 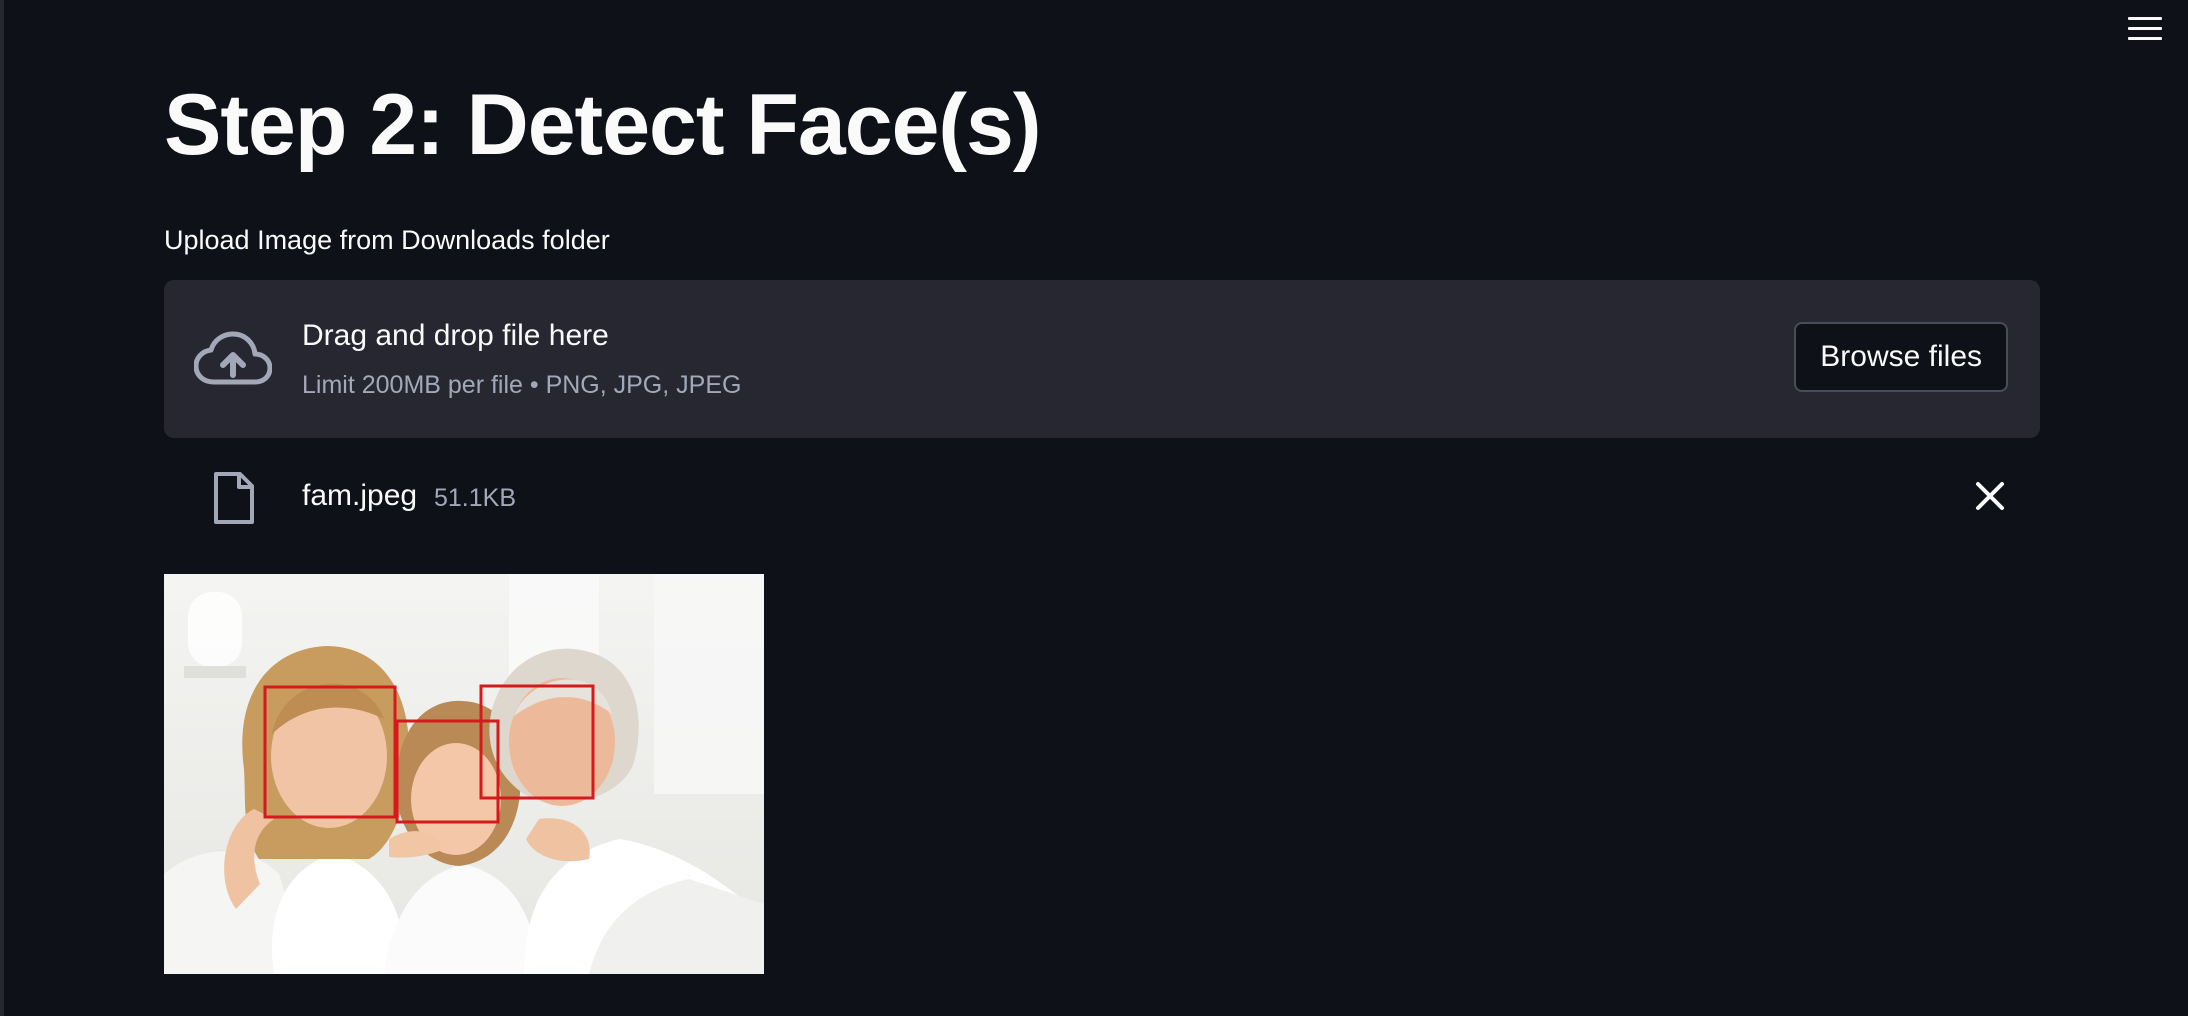 What do you see at coordinates (360, 495) in the screenshot?
I see `uploaded-file-name: fam.jpeg` at bounding box center [360, 495].